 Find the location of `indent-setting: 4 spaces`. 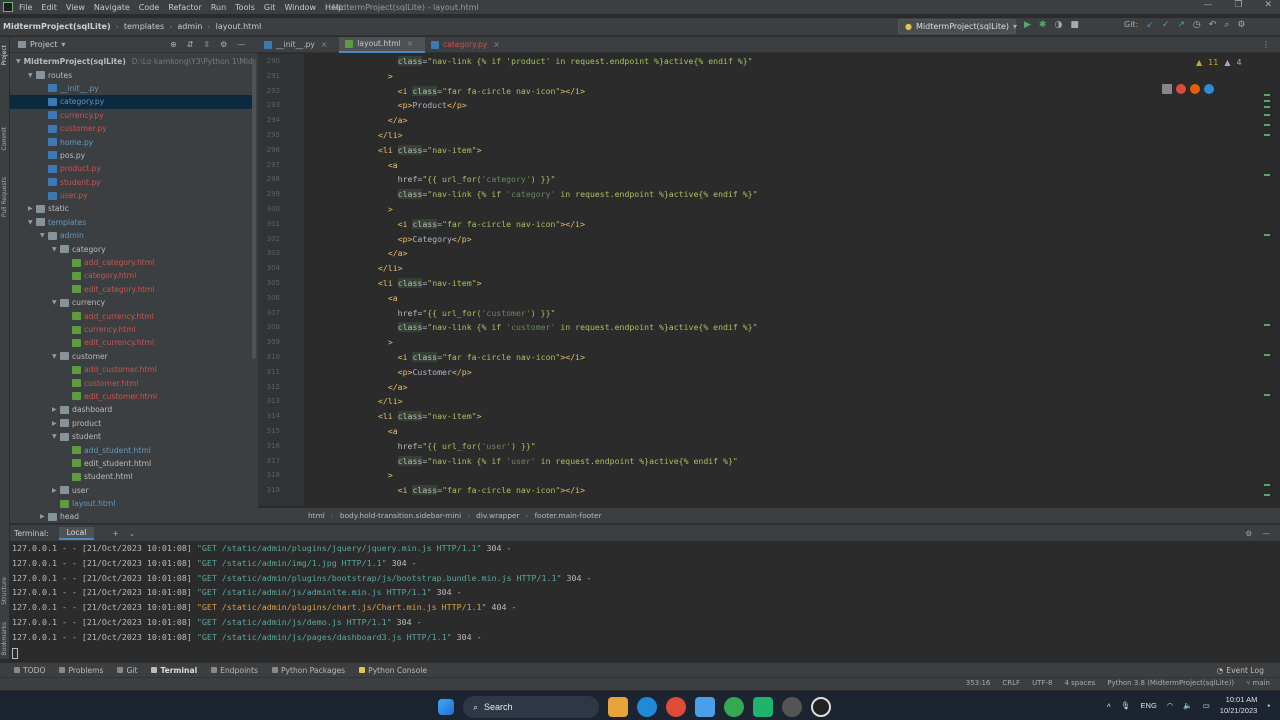

indent-setting: 4 spaces is located at coordinates (1079, 683).